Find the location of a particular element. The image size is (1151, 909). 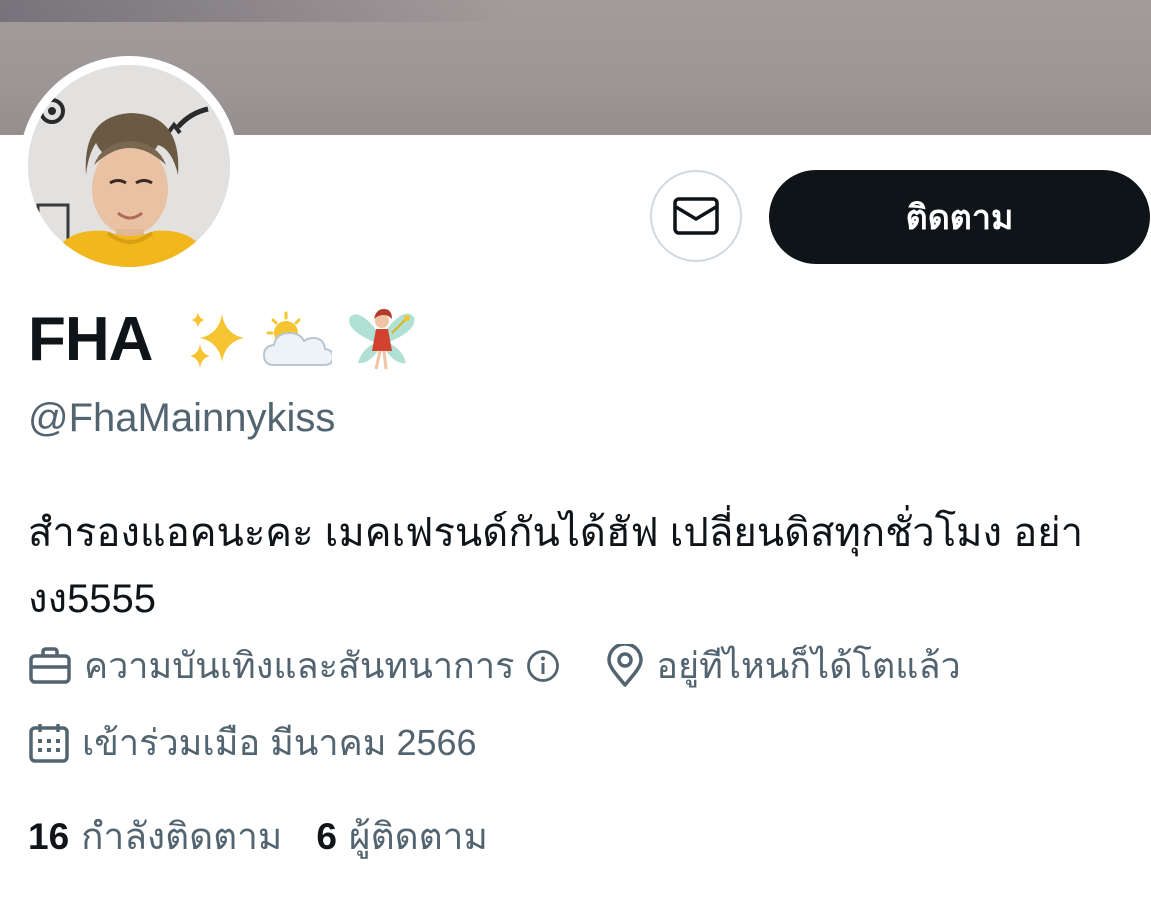

envelope-icon is located at coordinates (696, 216).